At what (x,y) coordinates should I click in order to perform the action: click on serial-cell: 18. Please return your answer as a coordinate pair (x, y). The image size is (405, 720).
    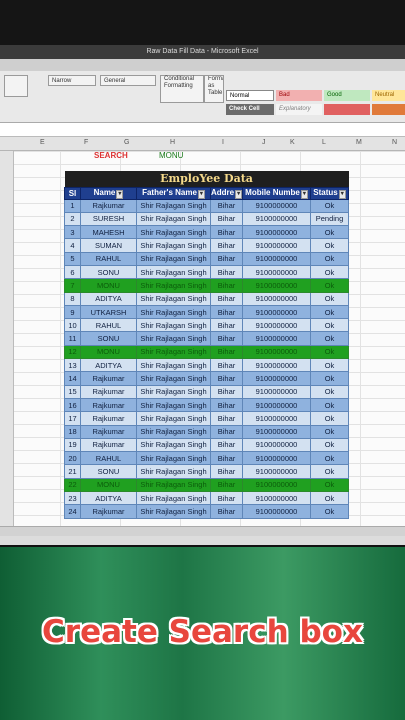
    Looking at the image, I should click on (72, 431).